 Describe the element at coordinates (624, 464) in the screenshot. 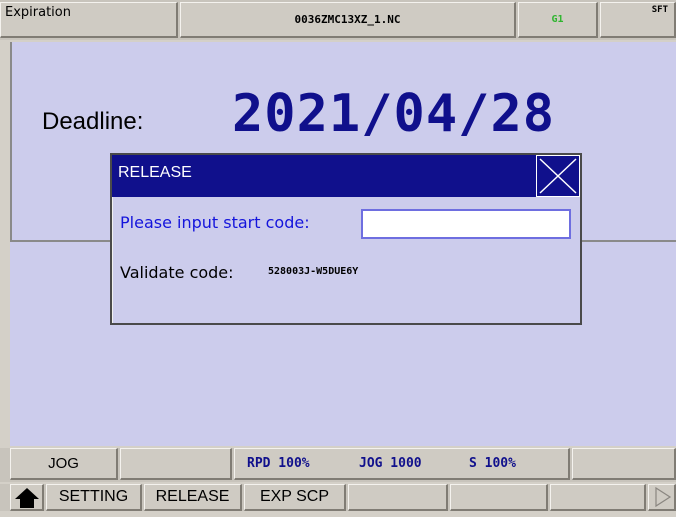

I see `status-blank-right` at that location.